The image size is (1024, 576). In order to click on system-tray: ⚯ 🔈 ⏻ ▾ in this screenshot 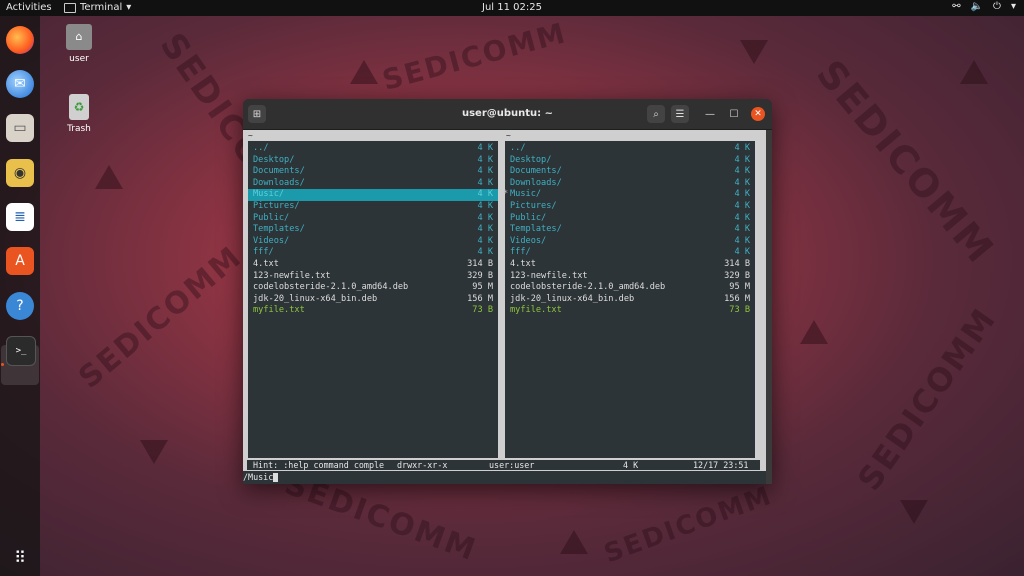, I will do `click(984, 6)`.